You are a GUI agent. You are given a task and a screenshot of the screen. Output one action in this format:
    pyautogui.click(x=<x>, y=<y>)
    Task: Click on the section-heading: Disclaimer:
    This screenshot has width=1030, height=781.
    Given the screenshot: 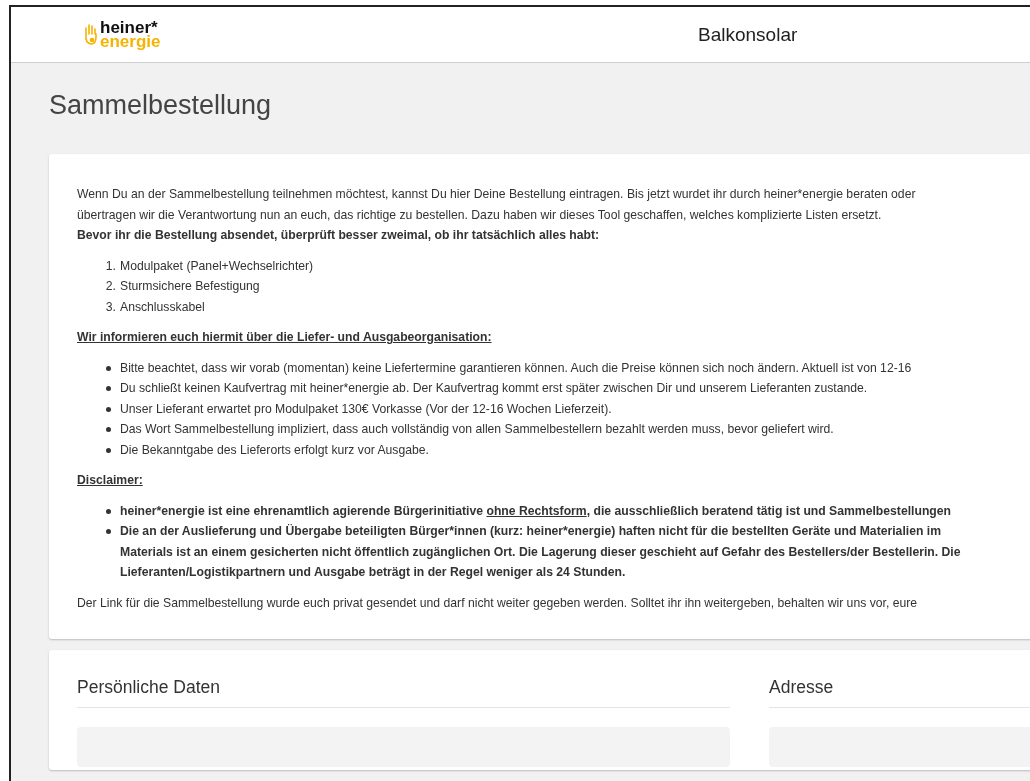 What is the action you would take?
    pyautogui.click(x=110, y=480)
    